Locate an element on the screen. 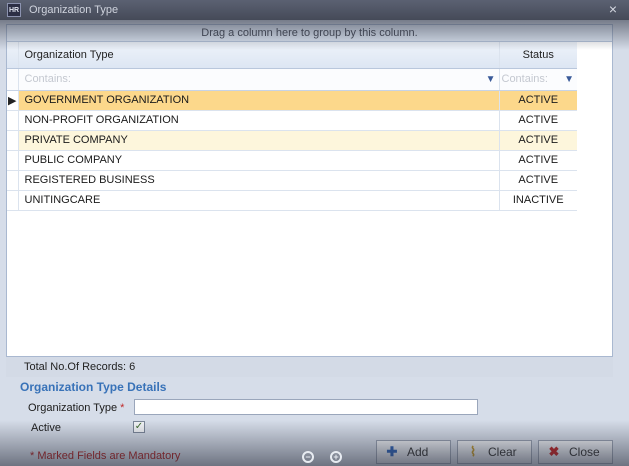  details-section-title: Organization Type Details is located at coordinates (93, 387).